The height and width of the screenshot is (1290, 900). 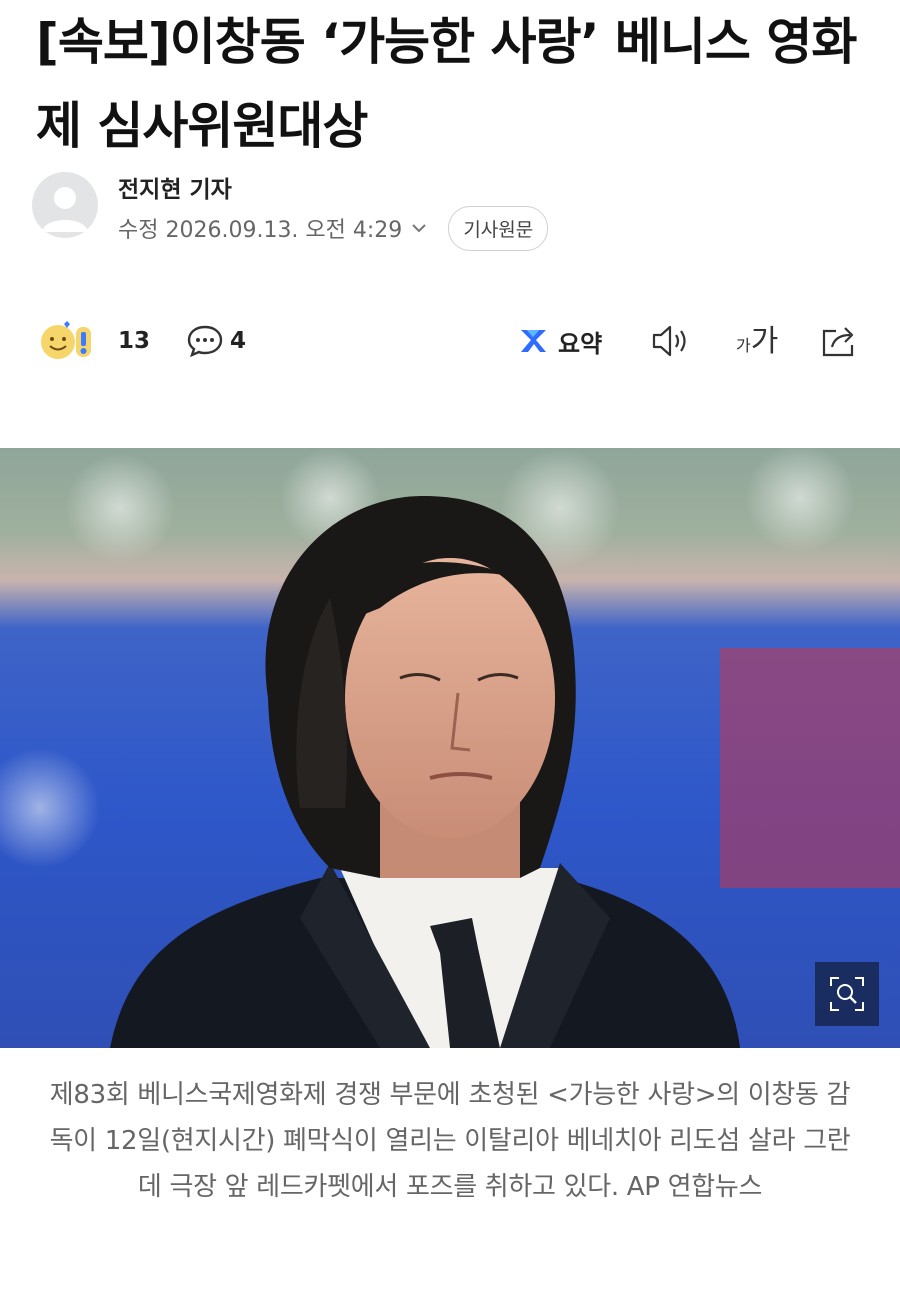 I want to click on magnifier-zoom-icon, so click(x=847, y=994).